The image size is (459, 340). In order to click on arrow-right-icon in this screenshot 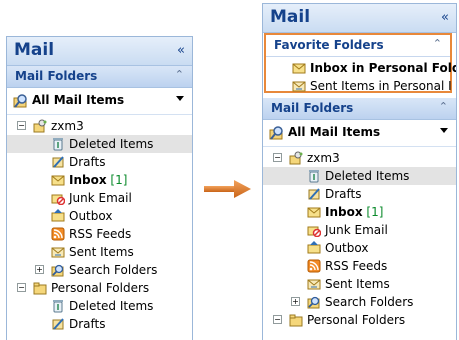, I will do `click(227, 189)`.